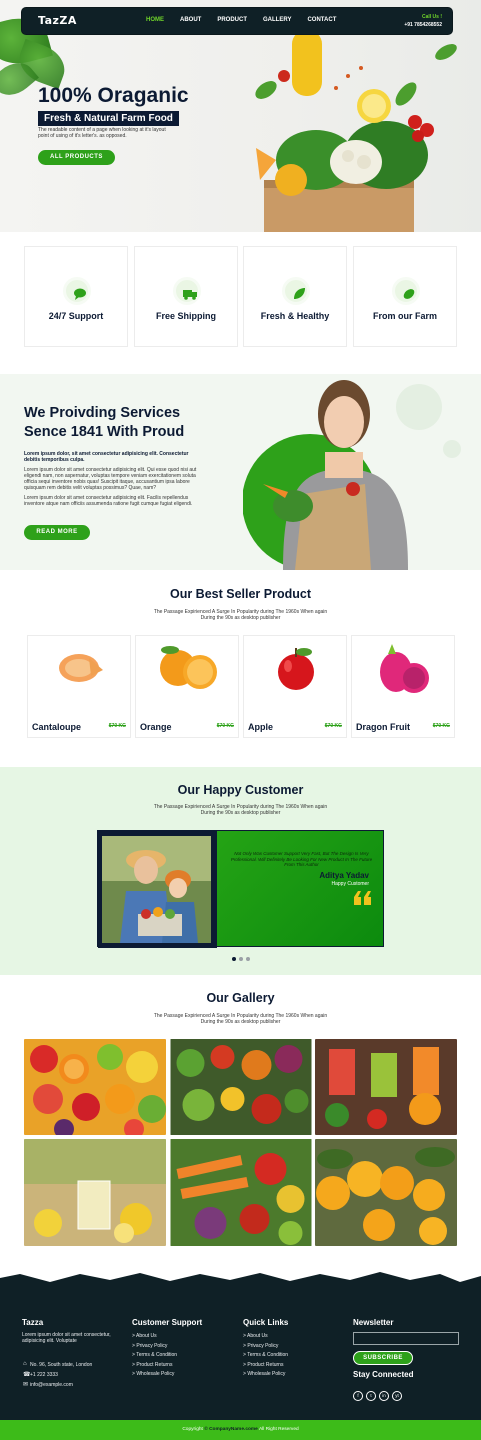 This screenshot has width=481, height=1440. Describe the element at coordinates (406, 1338) in the screenshot. I see `newsletter-email-input` at that location.